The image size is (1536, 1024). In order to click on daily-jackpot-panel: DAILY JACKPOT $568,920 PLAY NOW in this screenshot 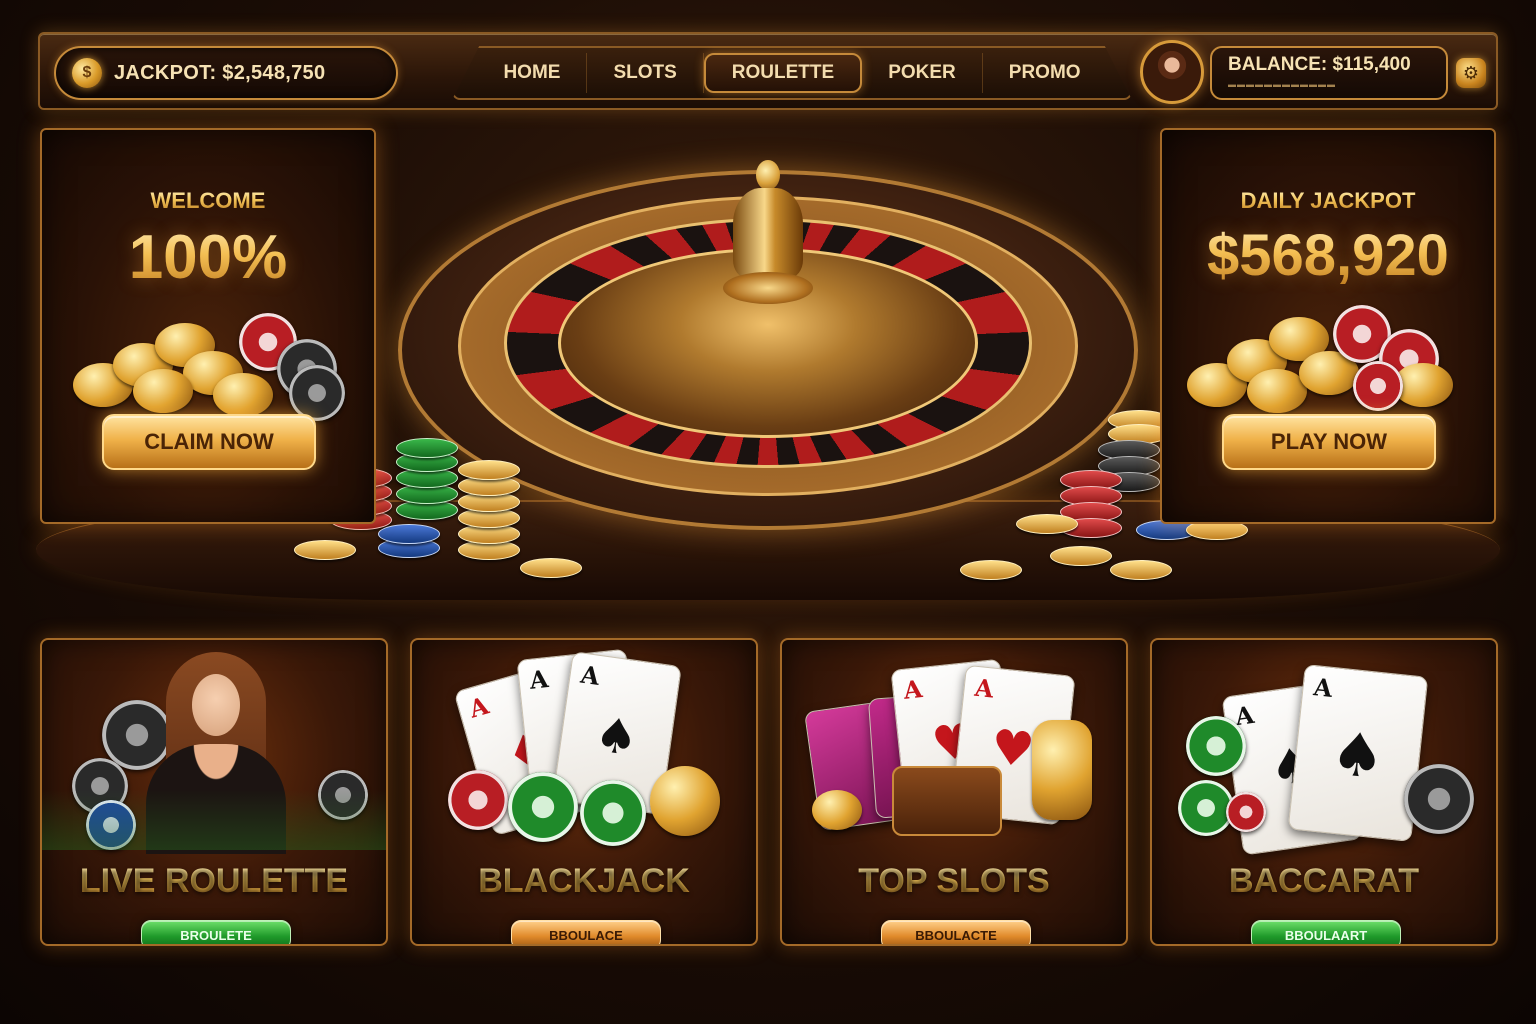, I will do `click(1328, 326)`.